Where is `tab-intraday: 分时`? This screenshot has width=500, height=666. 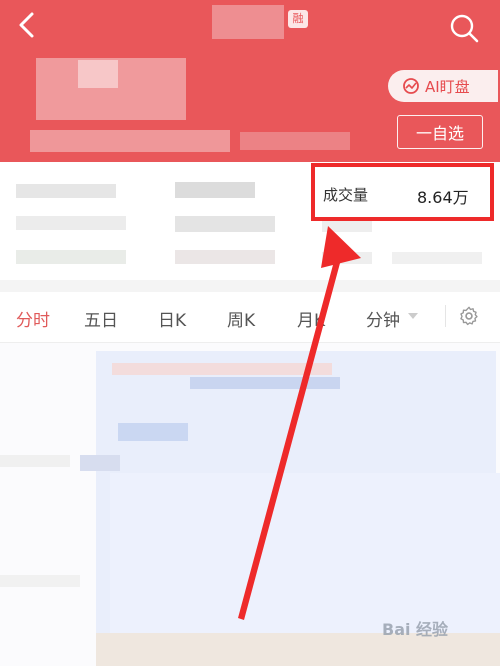
tab-intraday: 分时 is located at coordinates (33, 318).